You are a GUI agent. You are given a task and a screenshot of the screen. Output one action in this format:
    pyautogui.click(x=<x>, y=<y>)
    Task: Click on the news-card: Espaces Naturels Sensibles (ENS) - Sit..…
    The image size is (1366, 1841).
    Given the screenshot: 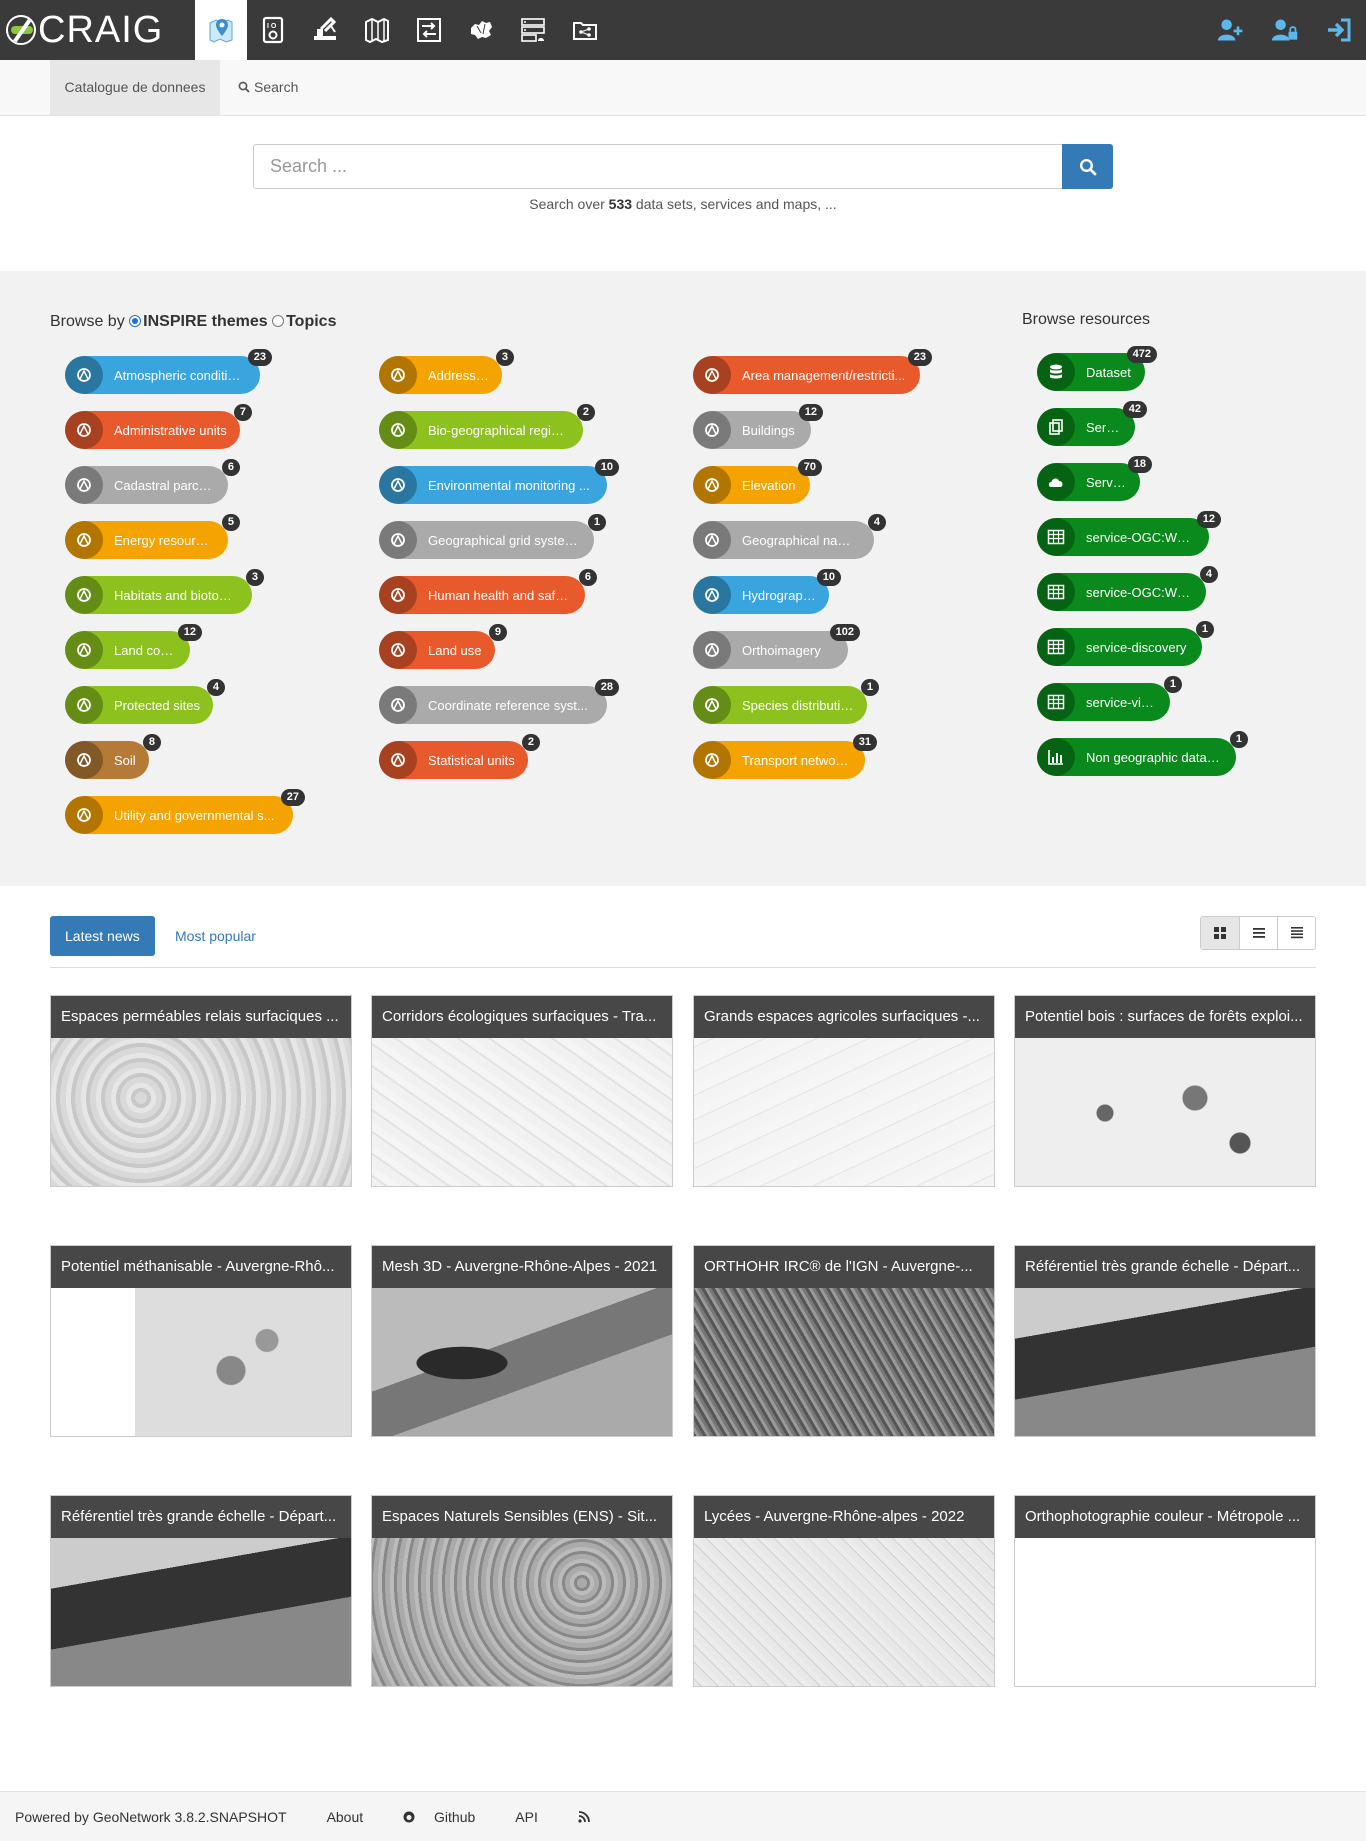 What is the action you would take?
    pyautogui.click(x=522, y=1591)
    